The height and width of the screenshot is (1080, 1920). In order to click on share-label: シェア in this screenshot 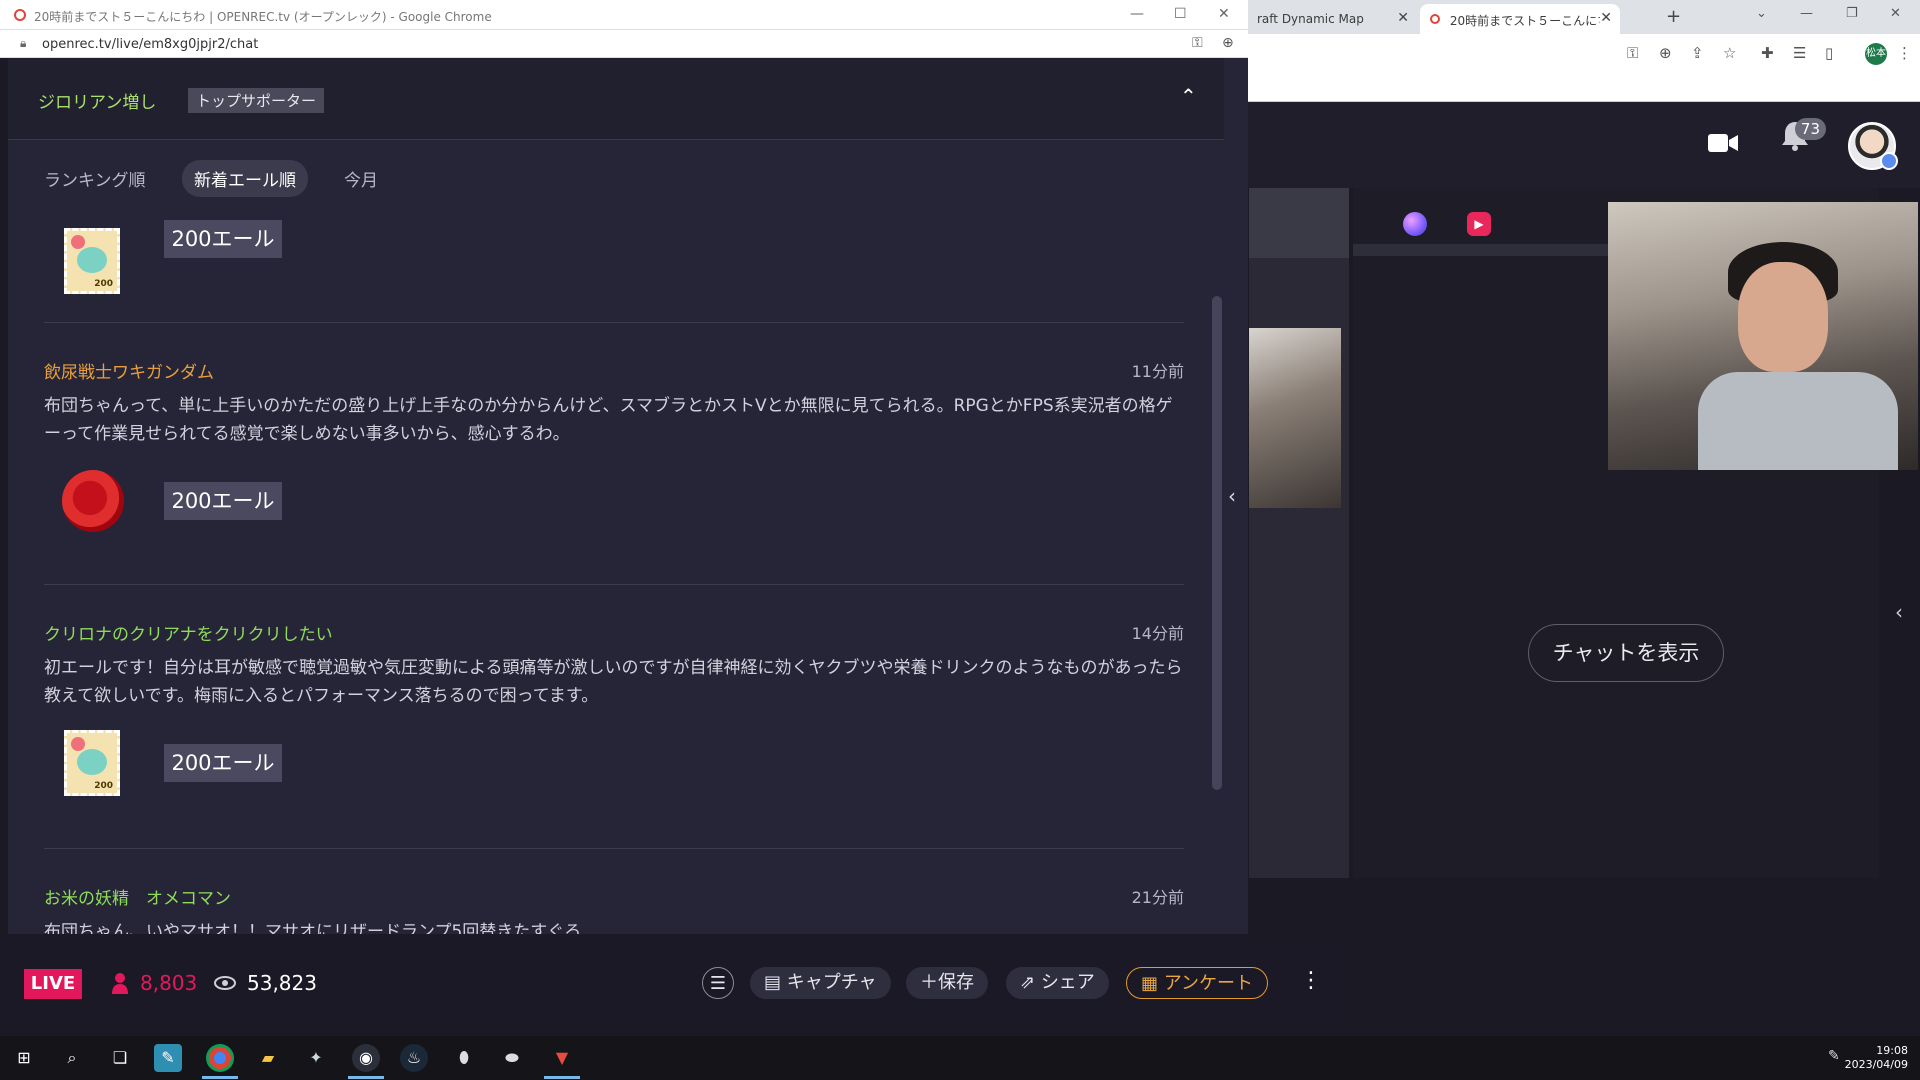, I will do `click(1067, 982)`.